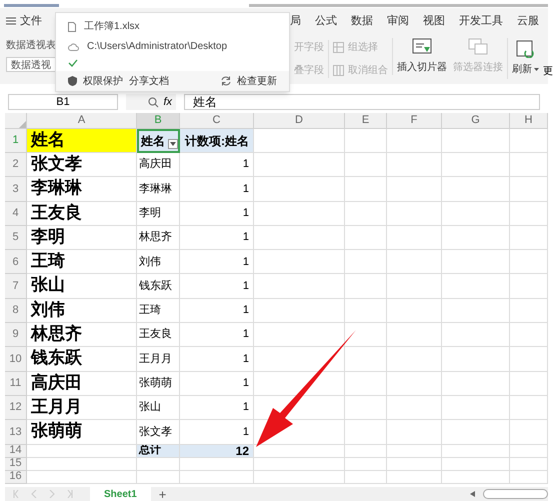  Describe the element at coordinates (63, 102) in the screenshot. I see `name-box: B1` at that location.